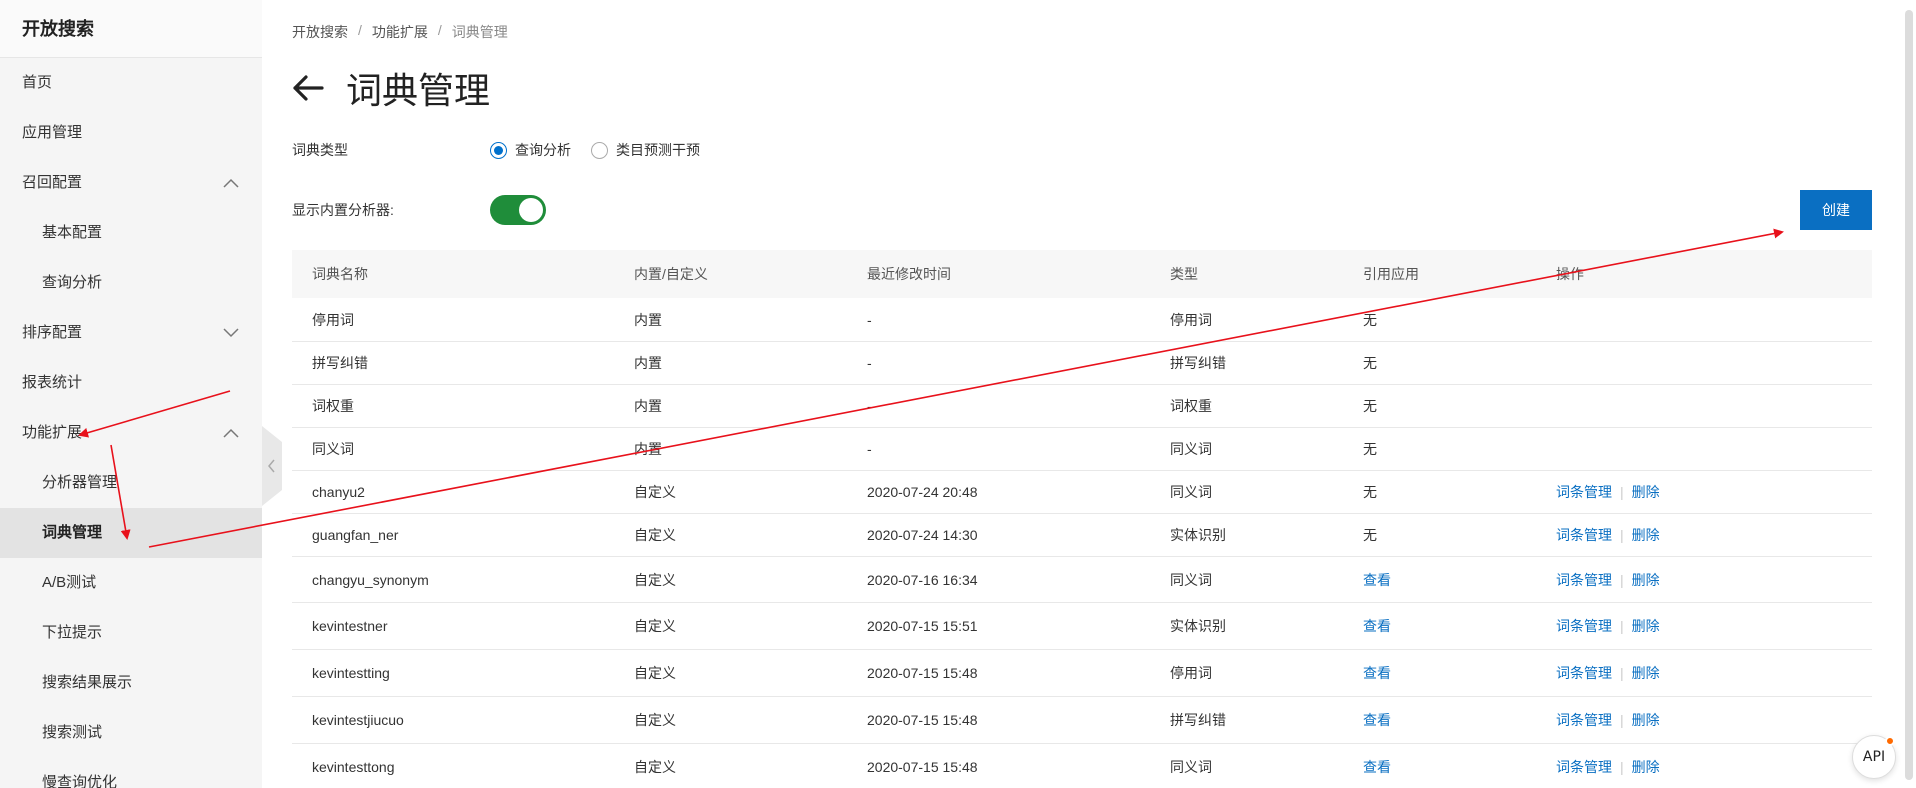  Describe the element at coordinates (131, 333) in the screenshot. I see `sidebar-item: 排序配置` at that location.